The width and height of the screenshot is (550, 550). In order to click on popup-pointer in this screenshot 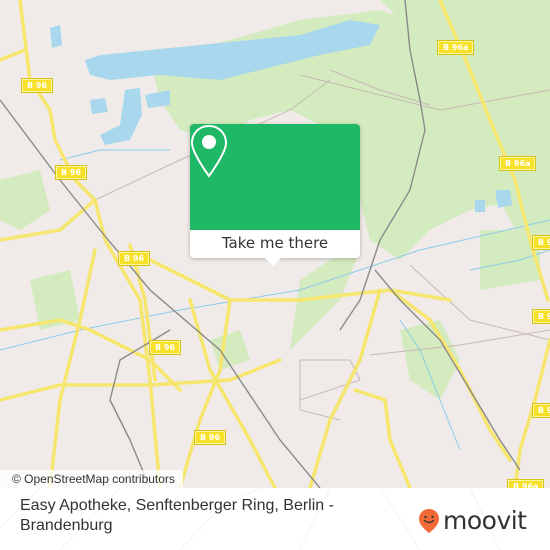, I will do `click(273, 262)`.